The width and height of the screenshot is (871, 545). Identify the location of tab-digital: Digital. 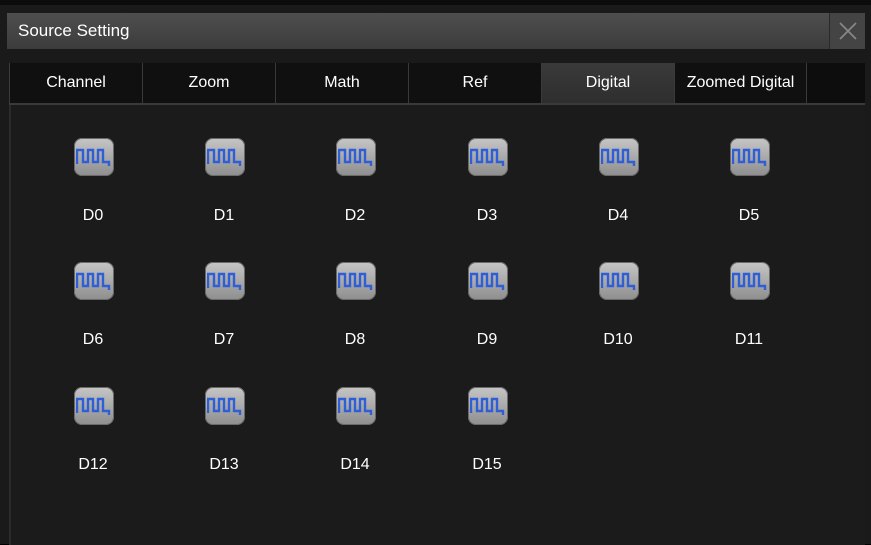
(607, 83).